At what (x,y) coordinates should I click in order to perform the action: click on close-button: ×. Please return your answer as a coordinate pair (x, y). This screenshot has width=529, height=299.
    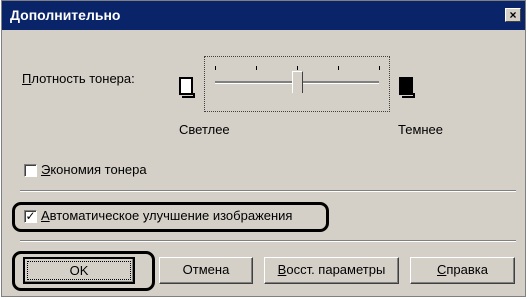
    Looking at the image, I should click on (513, 15).